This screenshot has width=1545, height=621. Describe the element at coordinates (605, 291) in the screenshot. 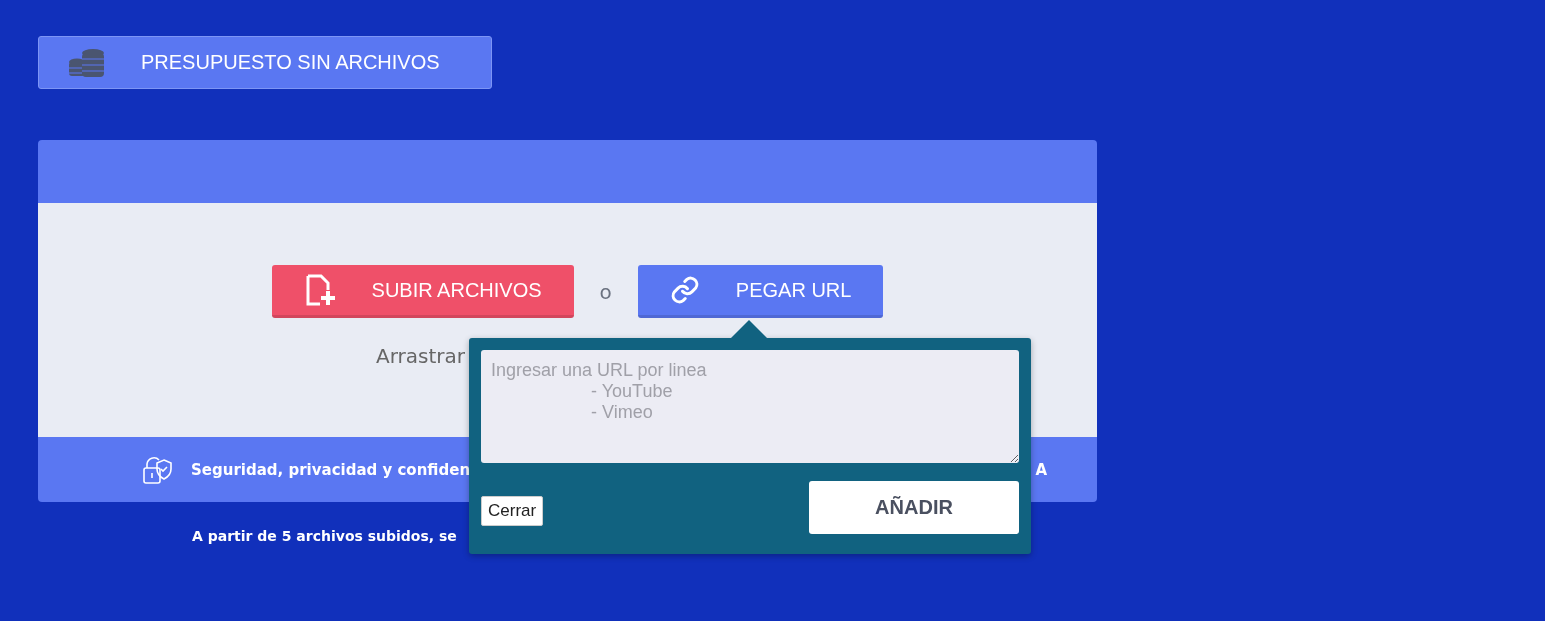

I see `separator-text: o` at that location.